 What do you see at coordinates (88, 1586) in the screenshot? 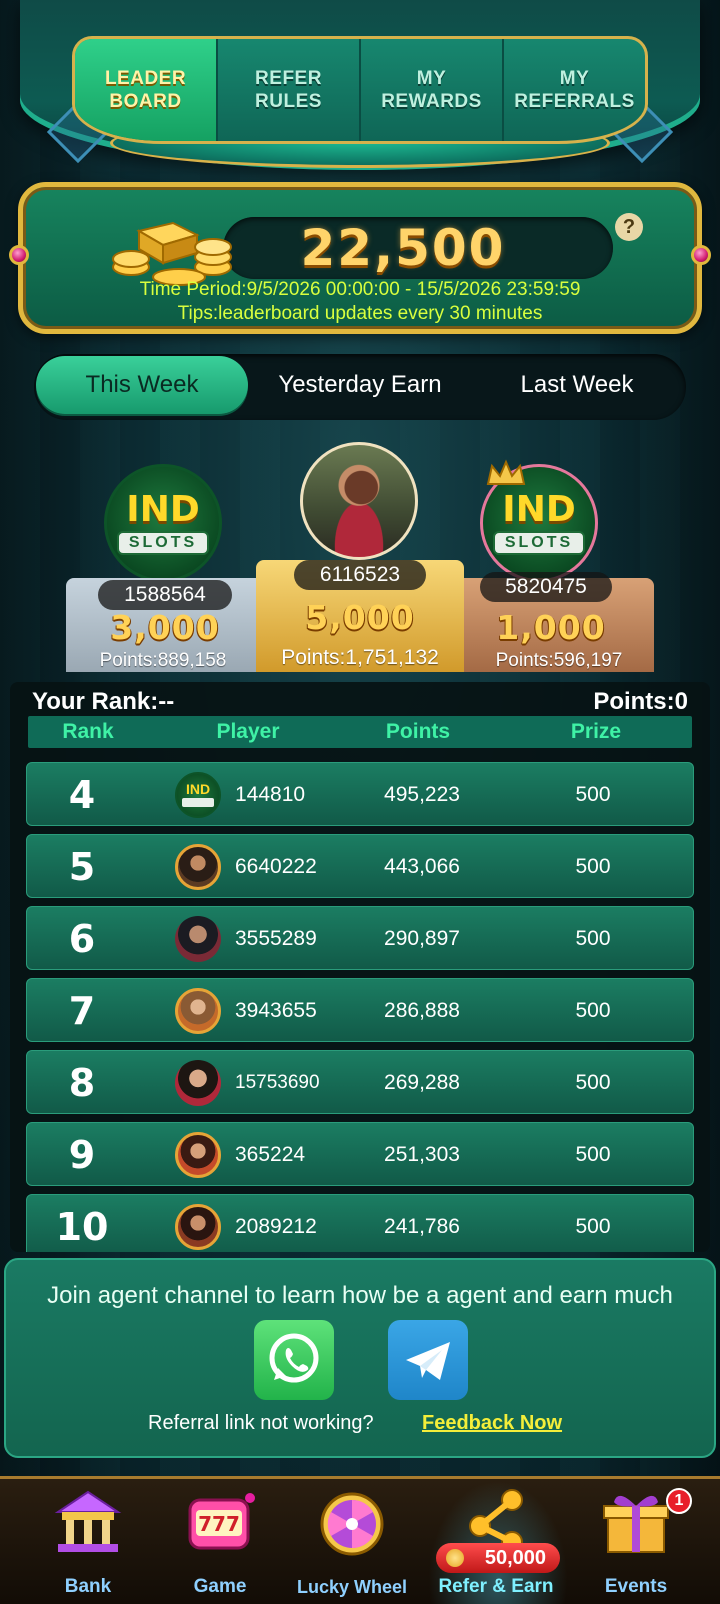
I see `nav-bank-label: Bank` at bounding box center [88, 1586].